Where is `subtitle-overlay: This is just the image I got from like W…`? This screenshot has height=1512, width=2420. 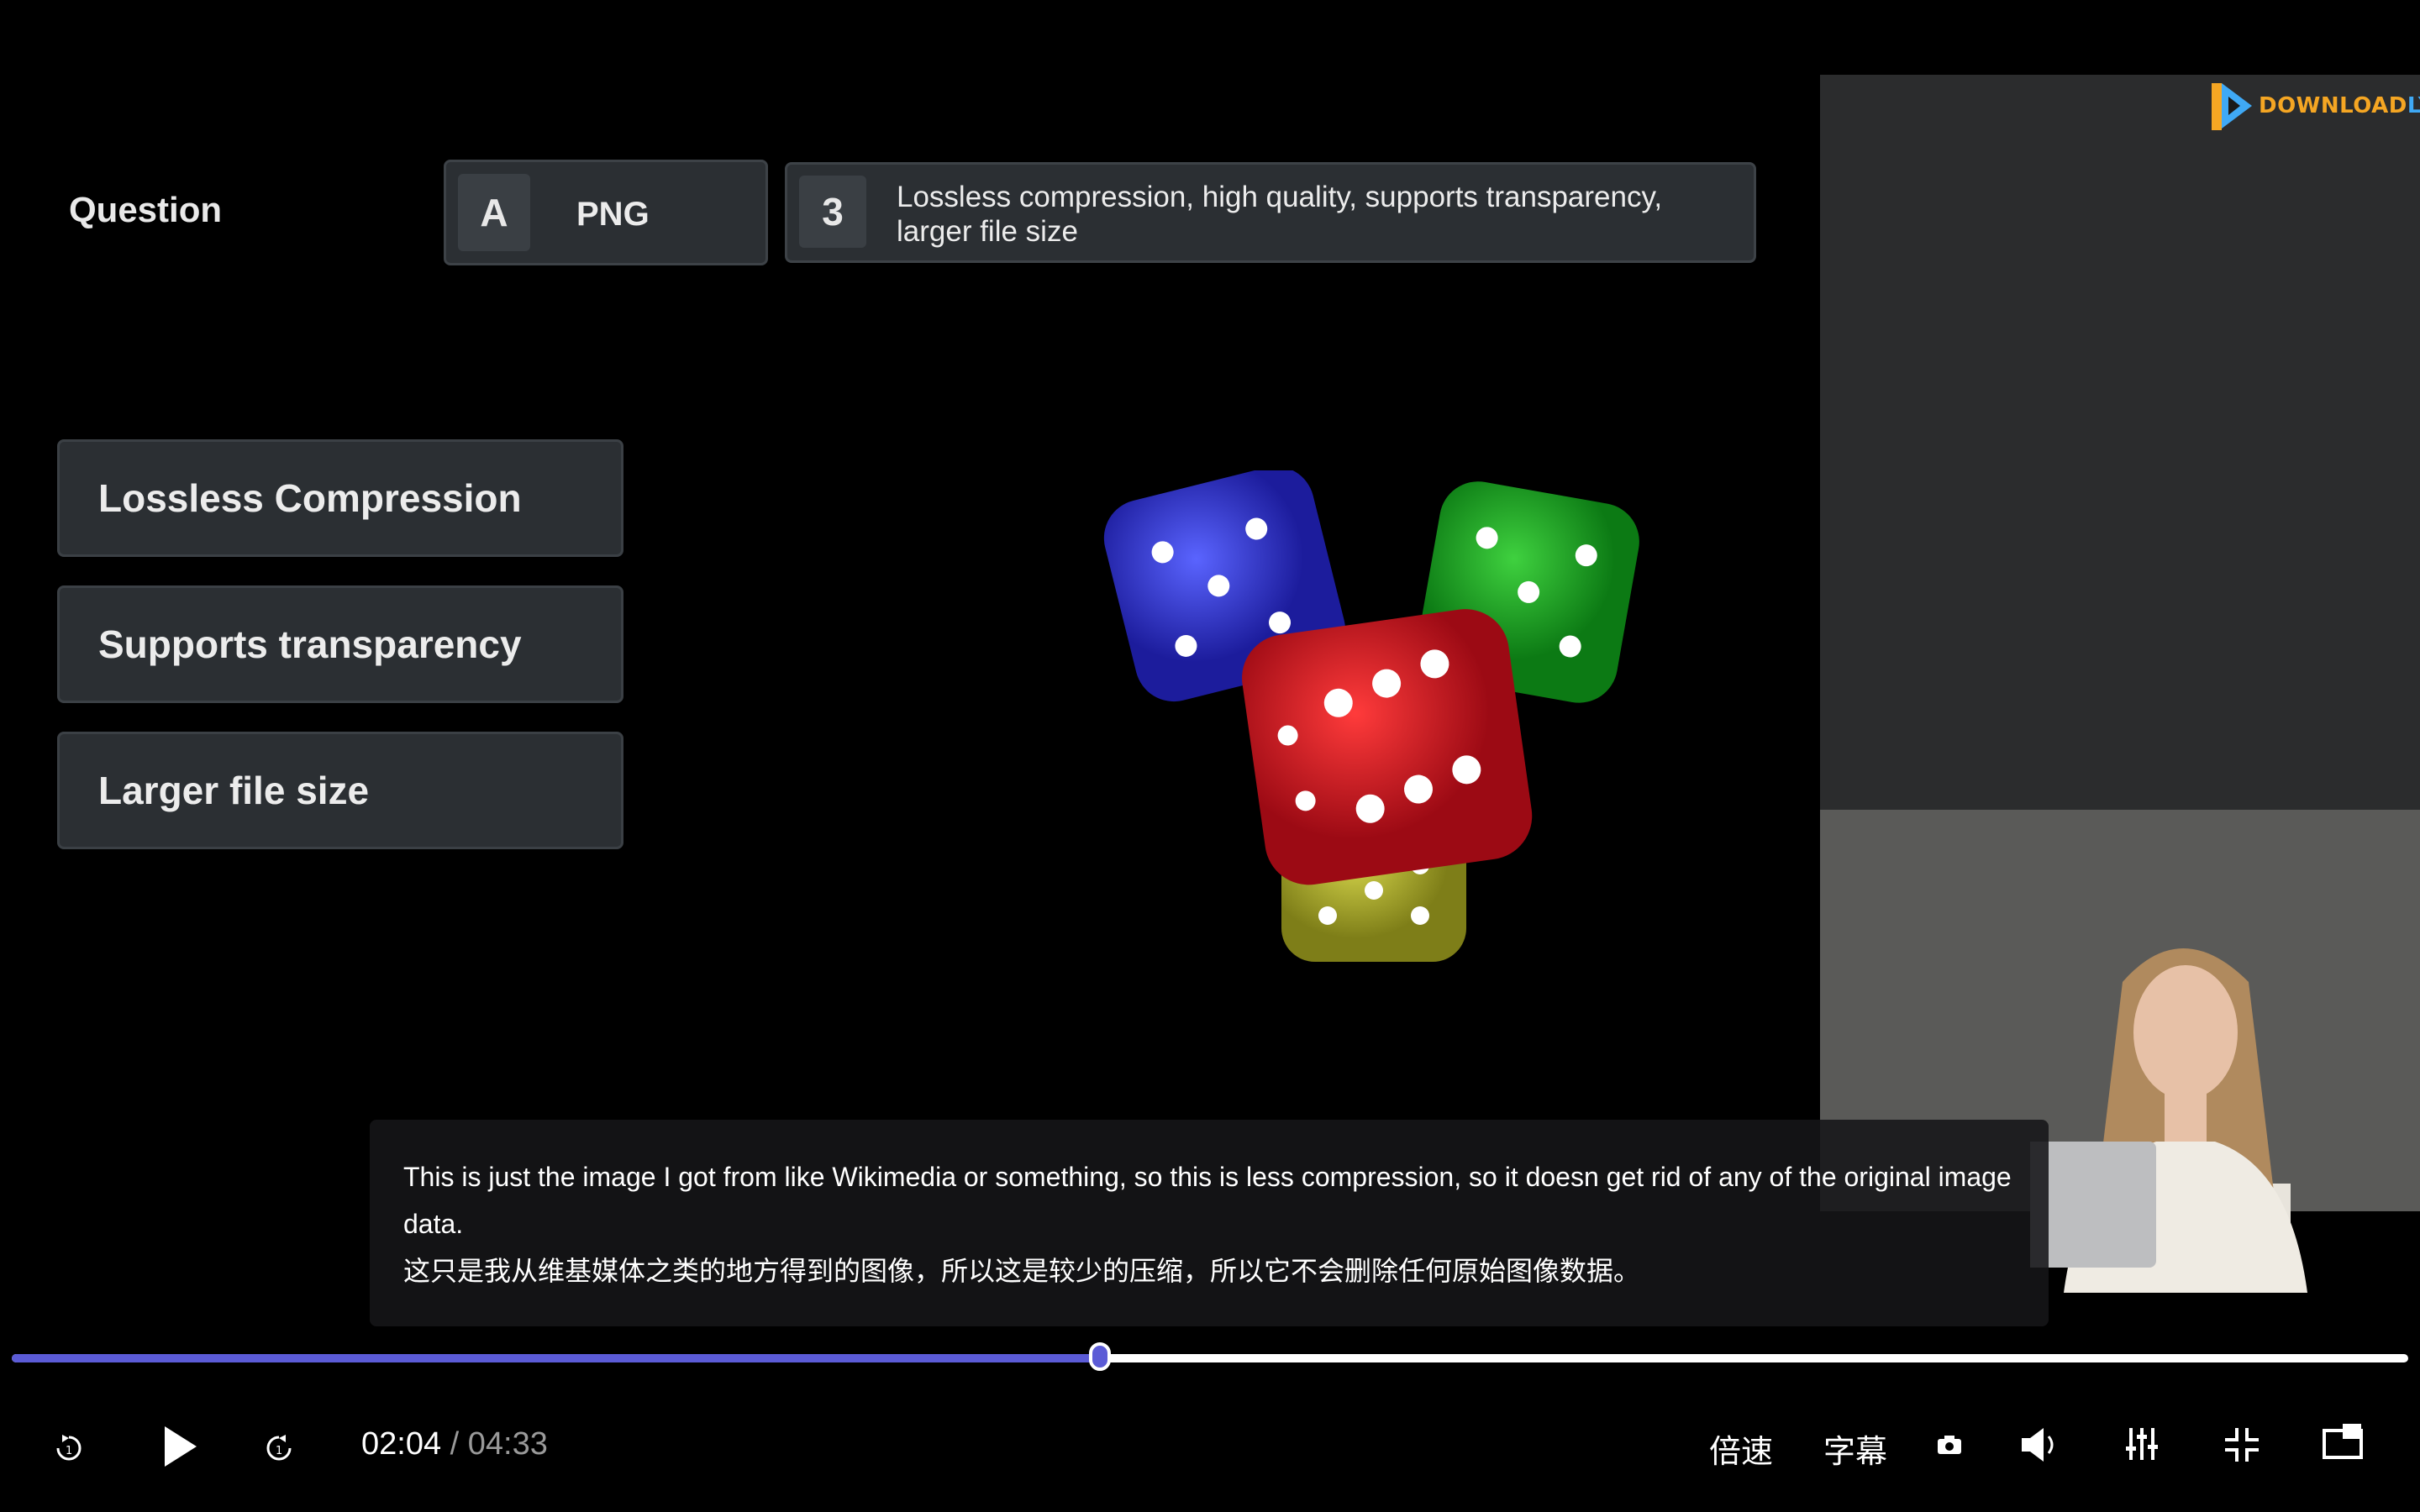
subtitle-overlay: This is just the image I got from like W… is located at coordinates (1209, 1223).